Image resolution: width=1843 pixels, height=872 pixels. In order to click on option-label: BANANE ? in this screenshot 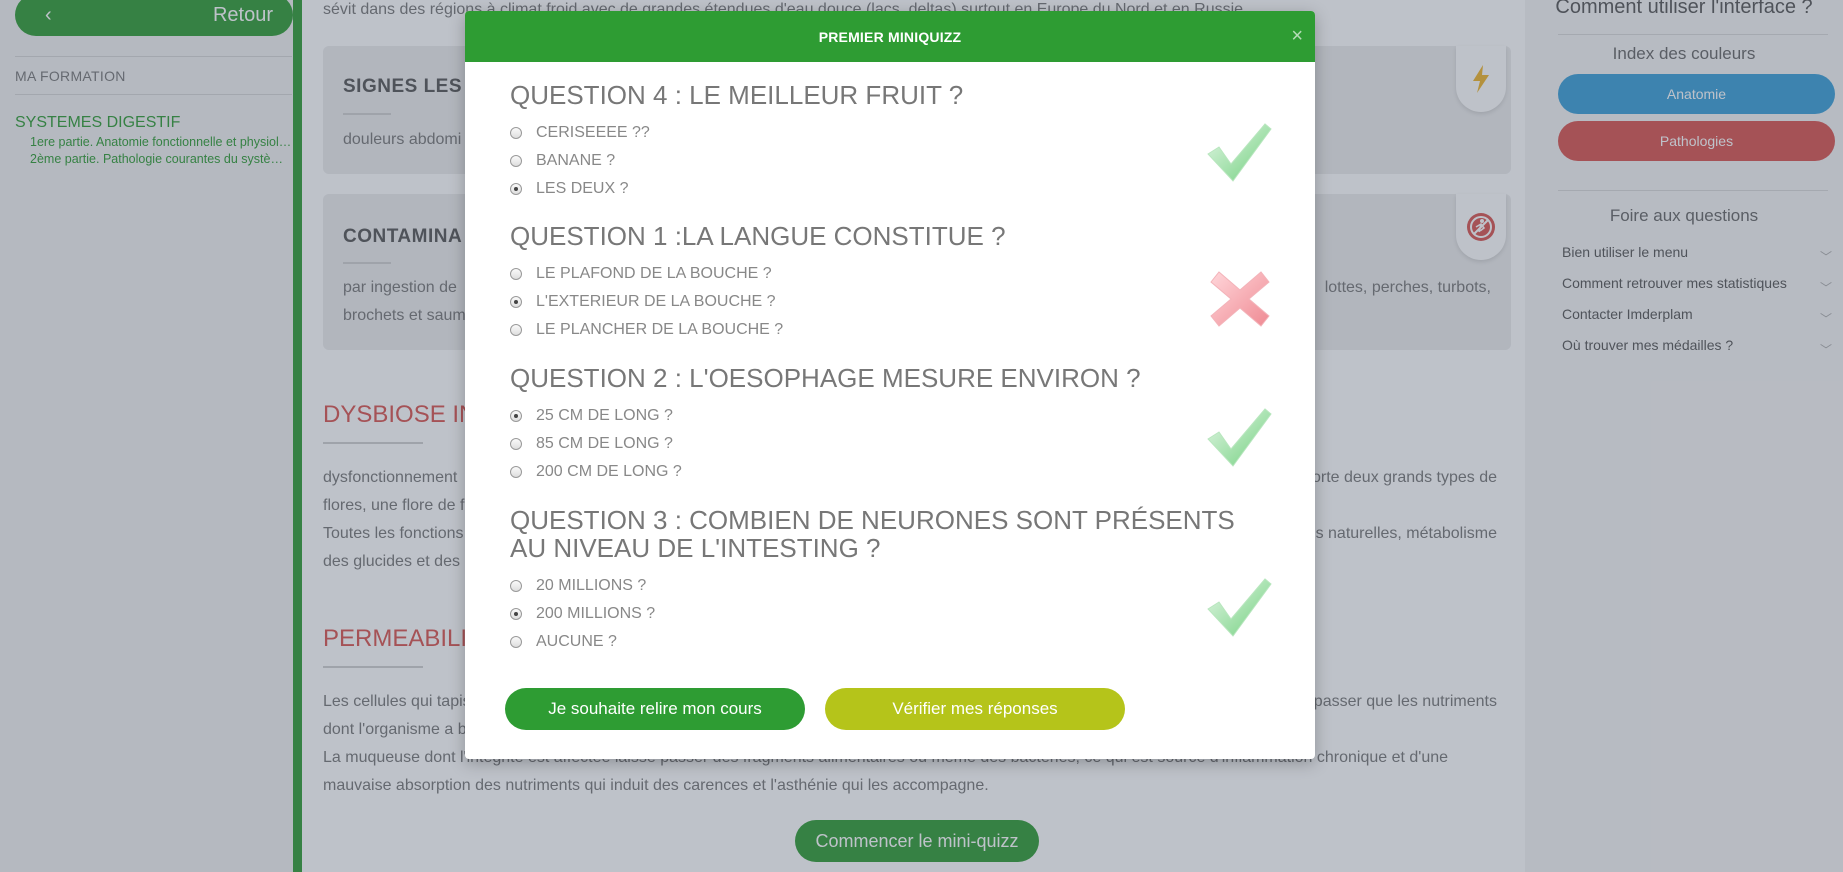, I will do `click(576, 160)`.